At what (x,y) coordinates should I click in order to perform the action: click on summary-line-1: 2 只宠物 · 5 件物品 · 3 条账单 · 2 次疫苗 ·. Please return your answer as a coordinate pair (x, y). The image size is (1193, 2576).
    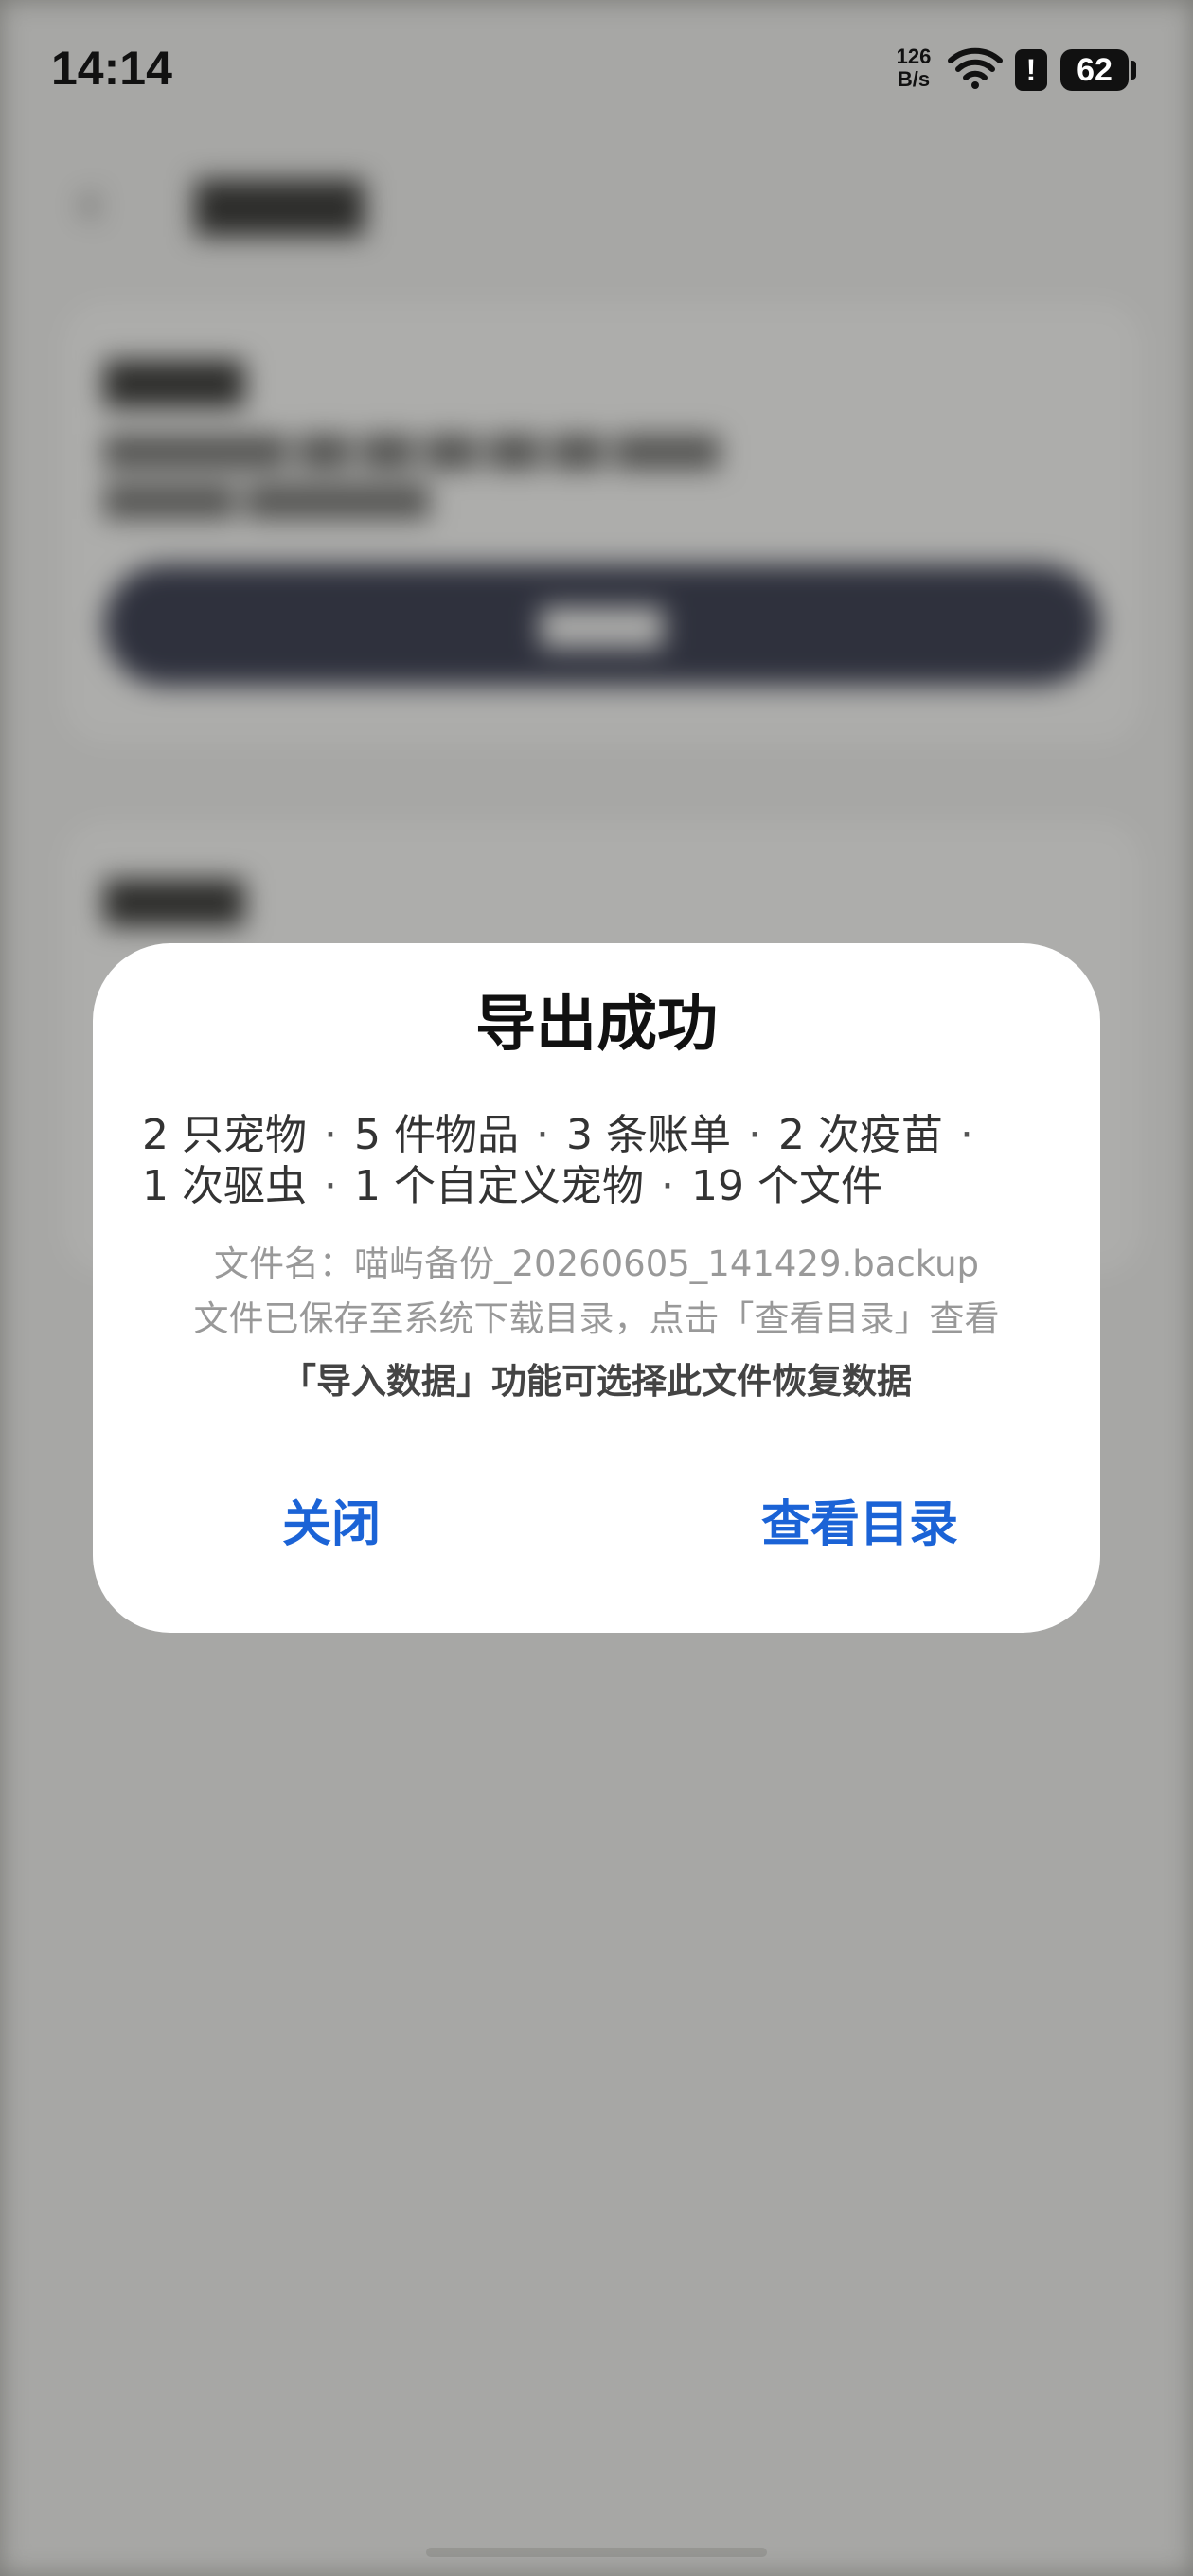
    Looking at the image, I should click on (607, 1135).